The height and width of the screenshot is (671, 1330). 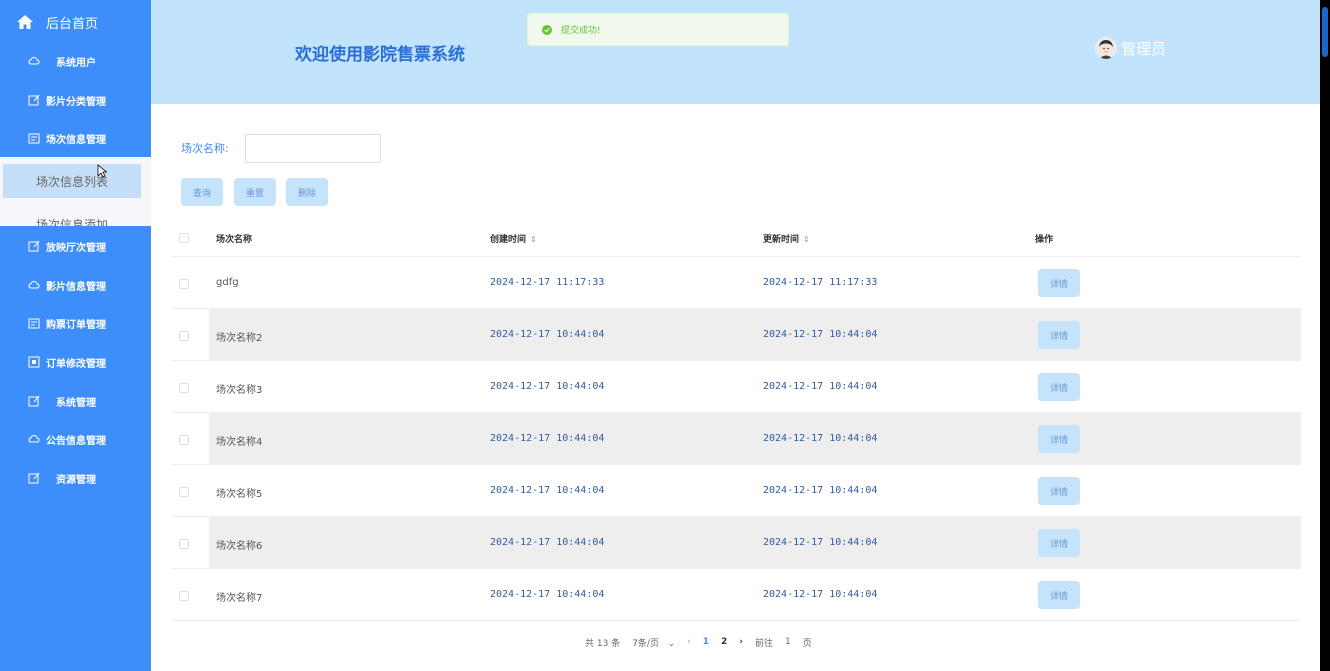 I want to click on prev-page-icon: ‹, so click(x=689, y=642).